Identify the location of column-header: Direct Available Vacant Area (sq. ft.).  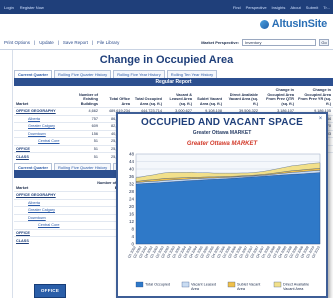
(242, 97).